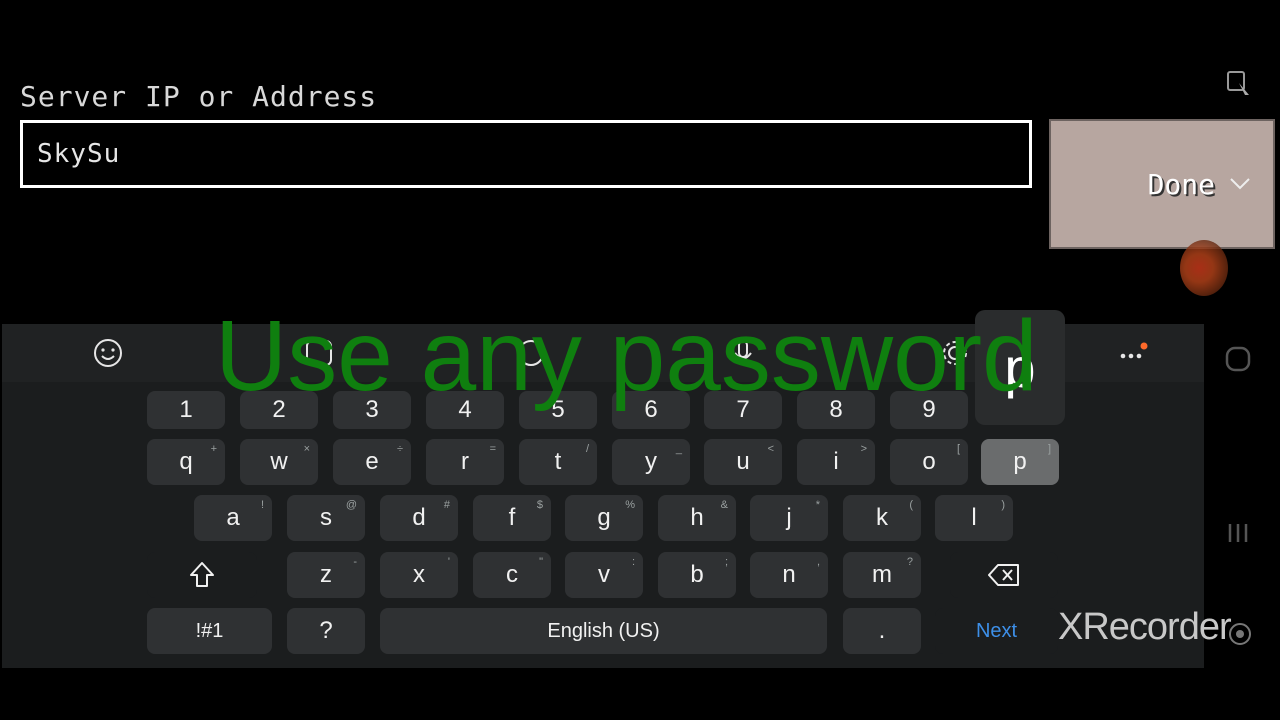  I want to click on key-letter: t, so click(558, 461).